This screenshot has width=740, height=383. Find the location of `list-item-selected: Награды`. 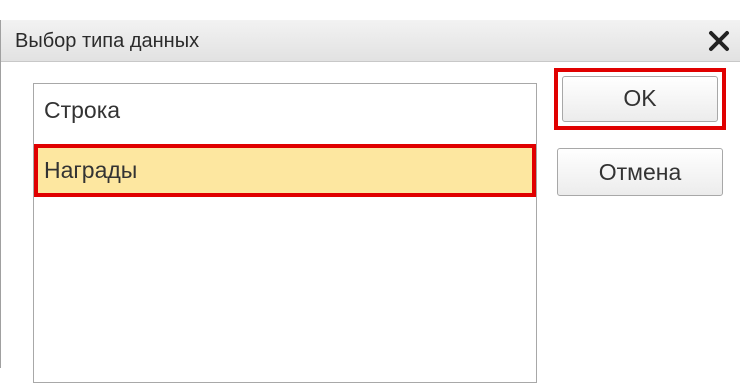

list-item-selected: Награды is located at coordinates (285, 170).